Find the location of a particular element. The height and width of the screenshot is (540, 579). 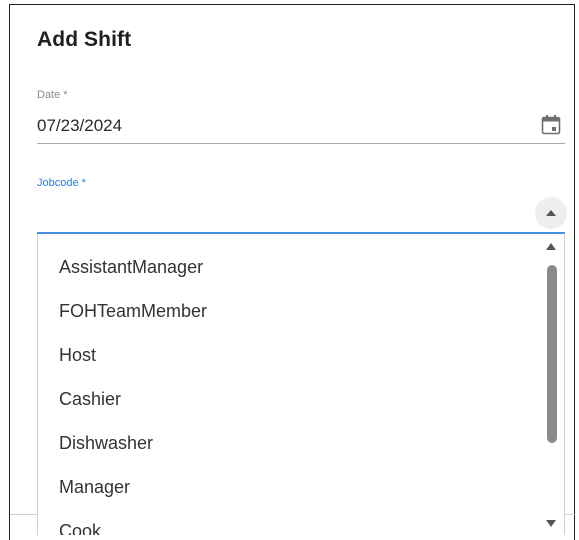

scroll-down-arrow-icon is located at coordinates (551, 523).